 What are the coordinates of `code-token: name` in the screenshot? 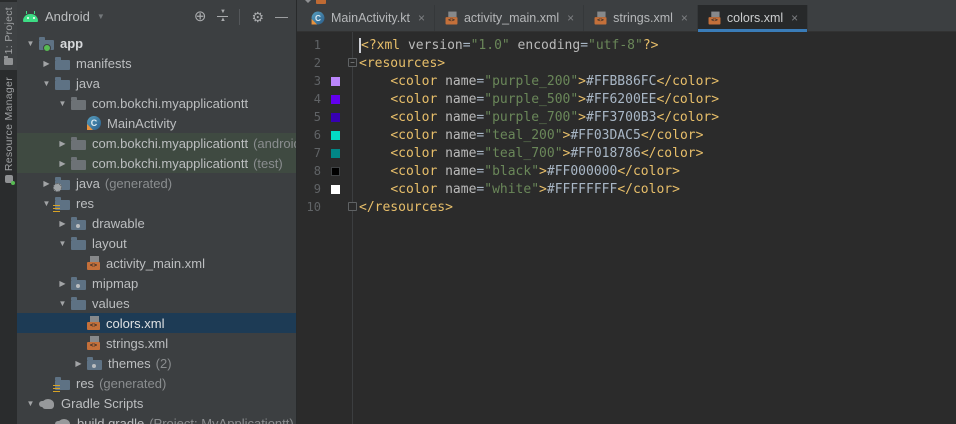 It's located at (457, 189).